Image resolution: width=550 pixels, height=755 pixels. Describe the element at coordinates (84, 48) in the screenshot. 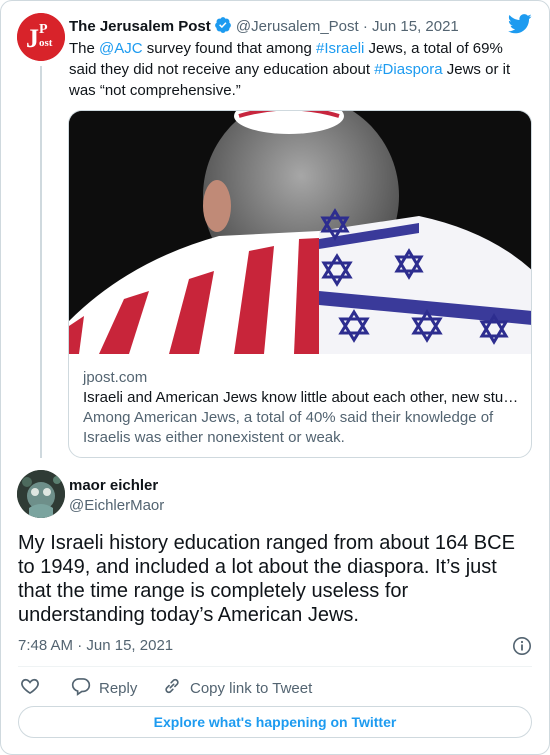

I see `tweet-text-segment: The` at that location.